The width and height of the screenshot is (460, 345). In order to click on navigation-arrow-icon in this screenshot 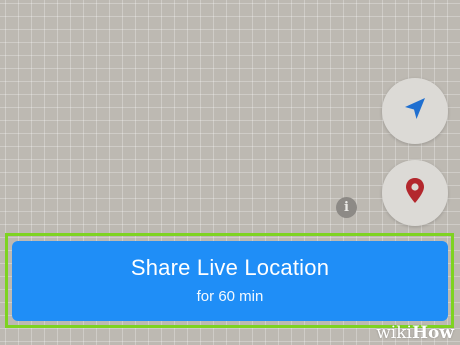, I will do `click(415, 111)`.